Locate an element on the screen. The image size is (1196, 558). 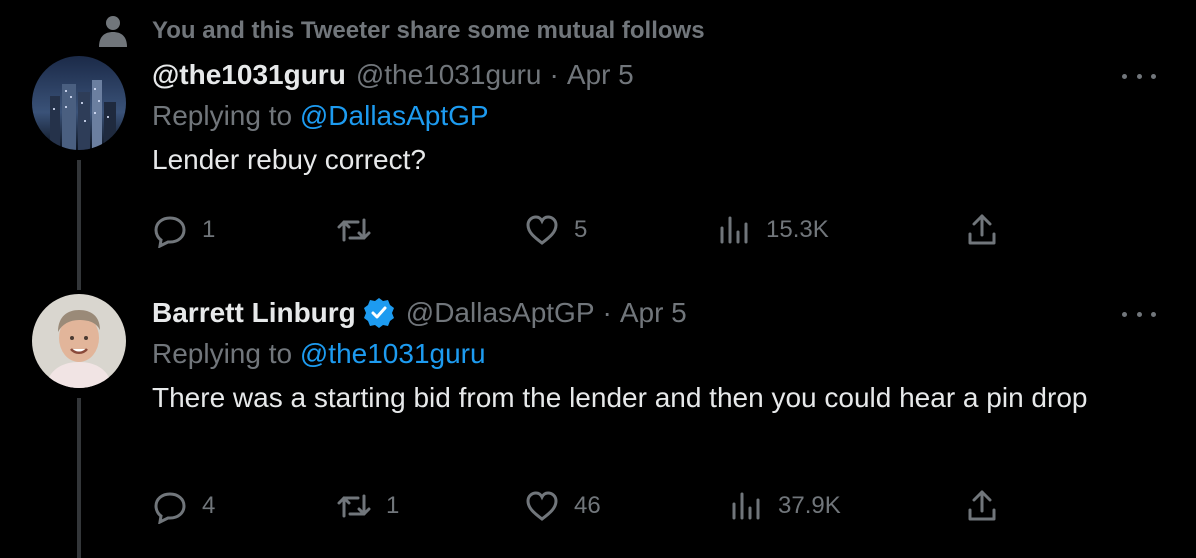
verified-badge-icon is located at coordinates (378, 313).